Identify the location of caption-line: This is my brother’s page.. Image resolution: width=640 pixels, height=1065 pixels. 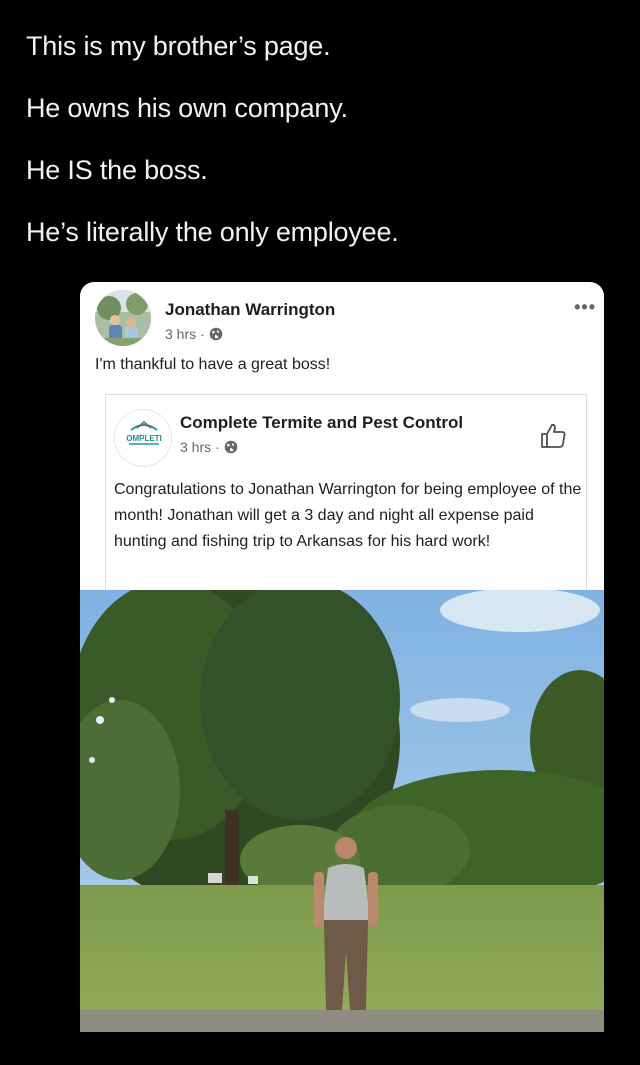
(178, 46).